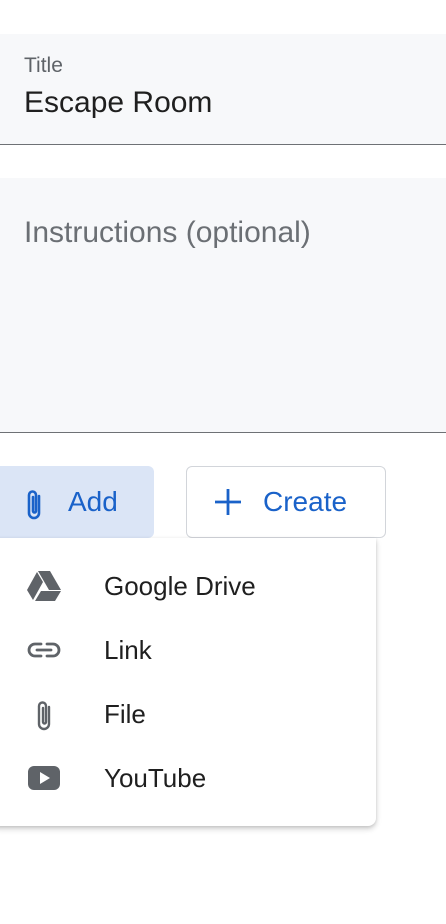 This screenshot has width=446, height=924. Describe the element at coordinates (118, 103) in the screenshot. I see `title-field-value: Escape Room` at that location.